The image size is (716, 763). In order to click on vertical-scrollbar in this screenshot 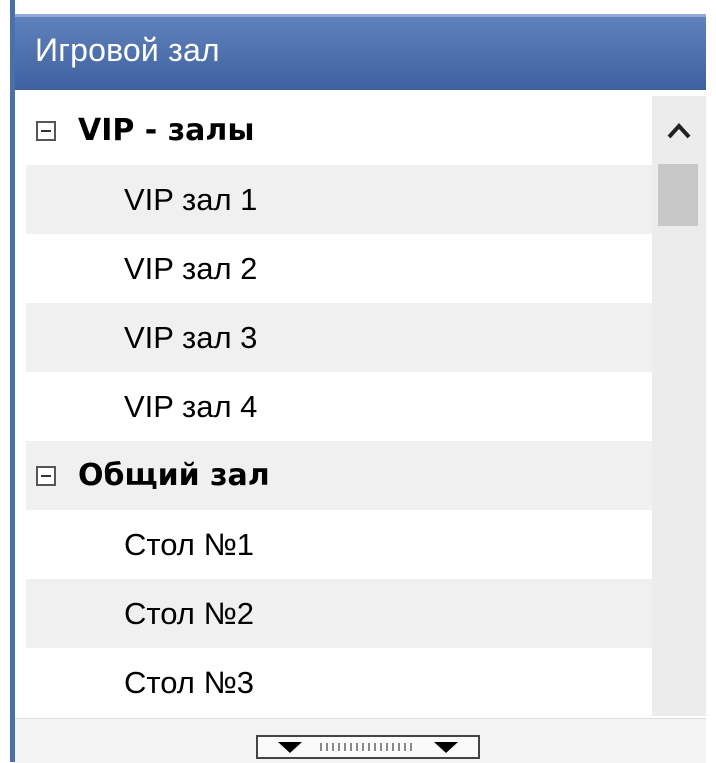, I will do `click(679, 406)`.